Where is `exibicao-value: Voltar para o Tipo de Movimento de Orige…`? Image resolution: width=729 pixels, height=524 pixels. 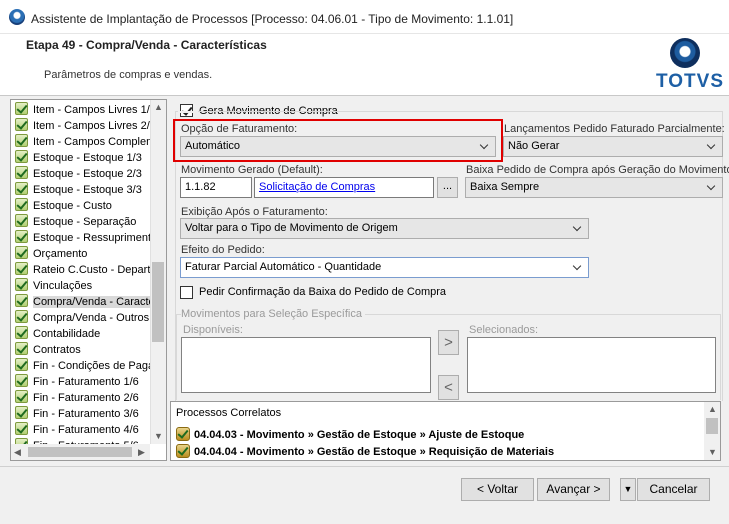
exibicao-value: Voltar para o Tipo de Movimento de Orige… is located at coordinates (291, 228).